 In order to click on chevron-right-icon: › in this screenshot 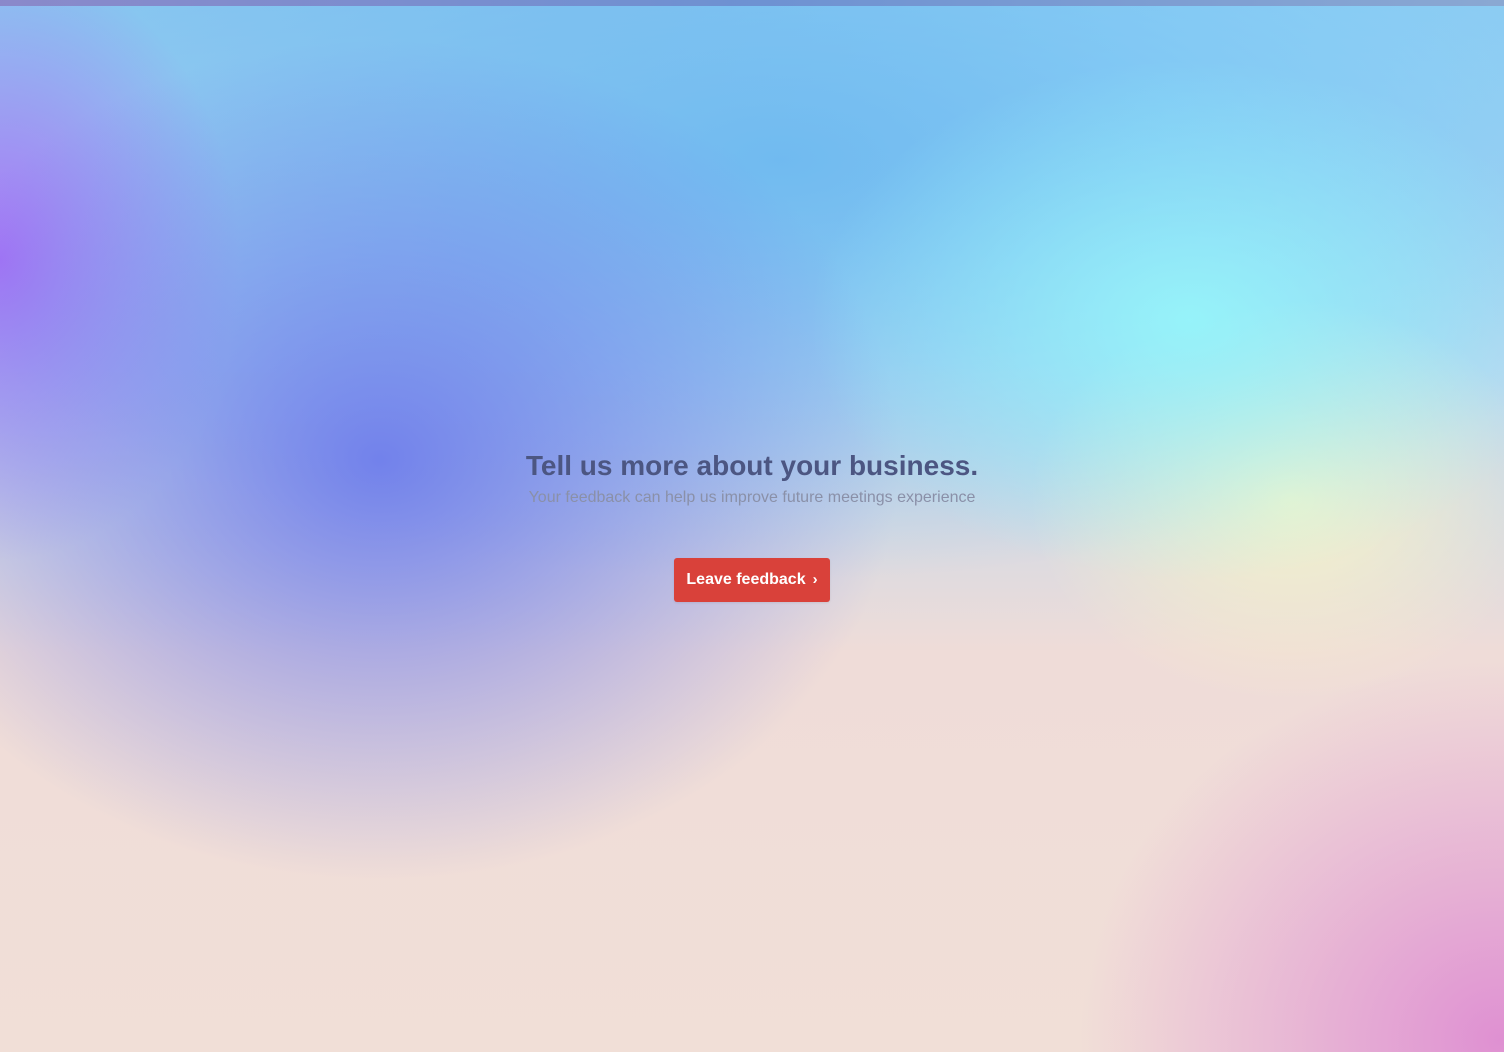, I will do `click(815, 579)`.